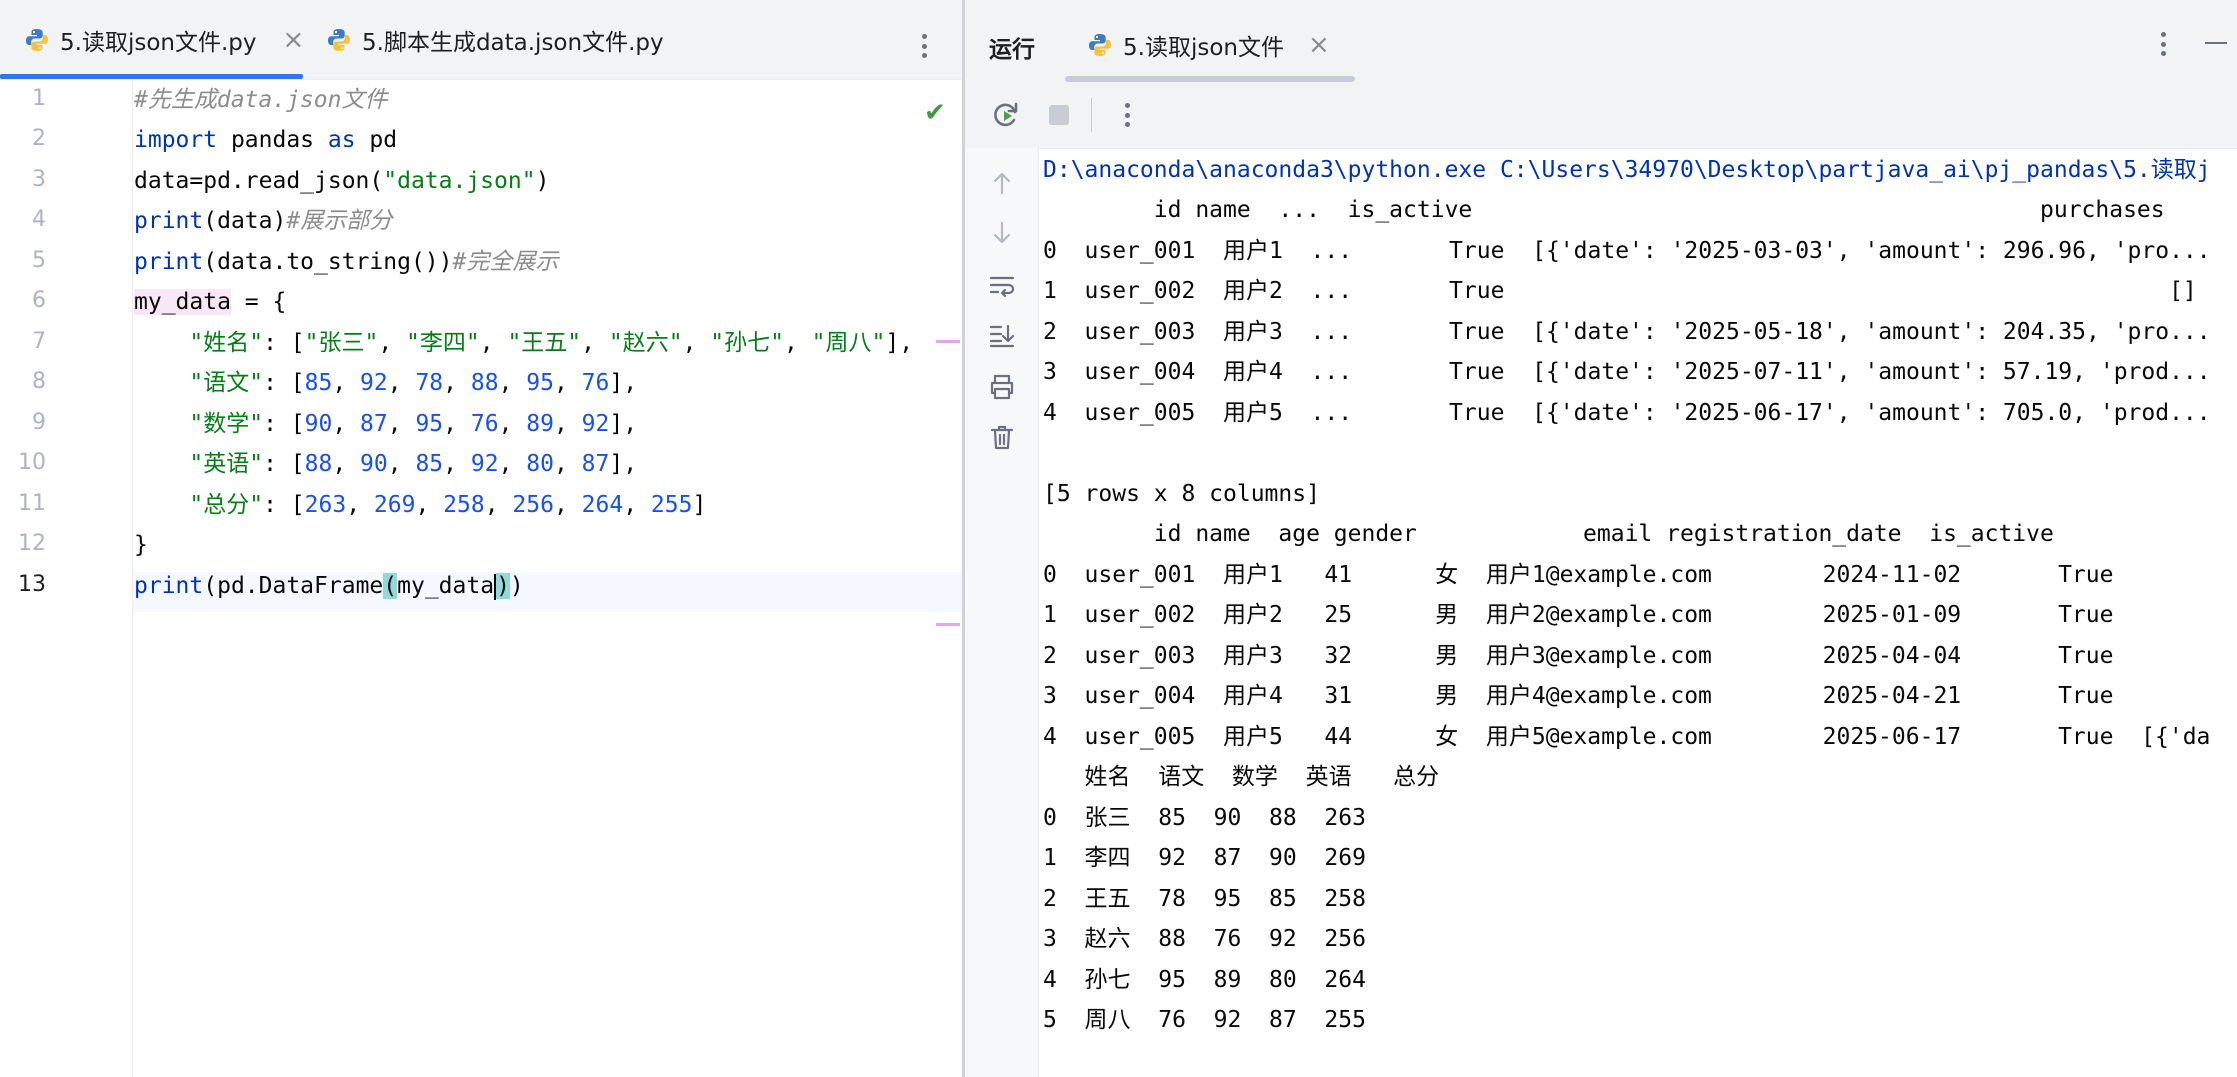 The image size is (2237, 1077). Describe the element at coordinates (540, 424) in the screenshot. I see `code-number: 89` at that location.